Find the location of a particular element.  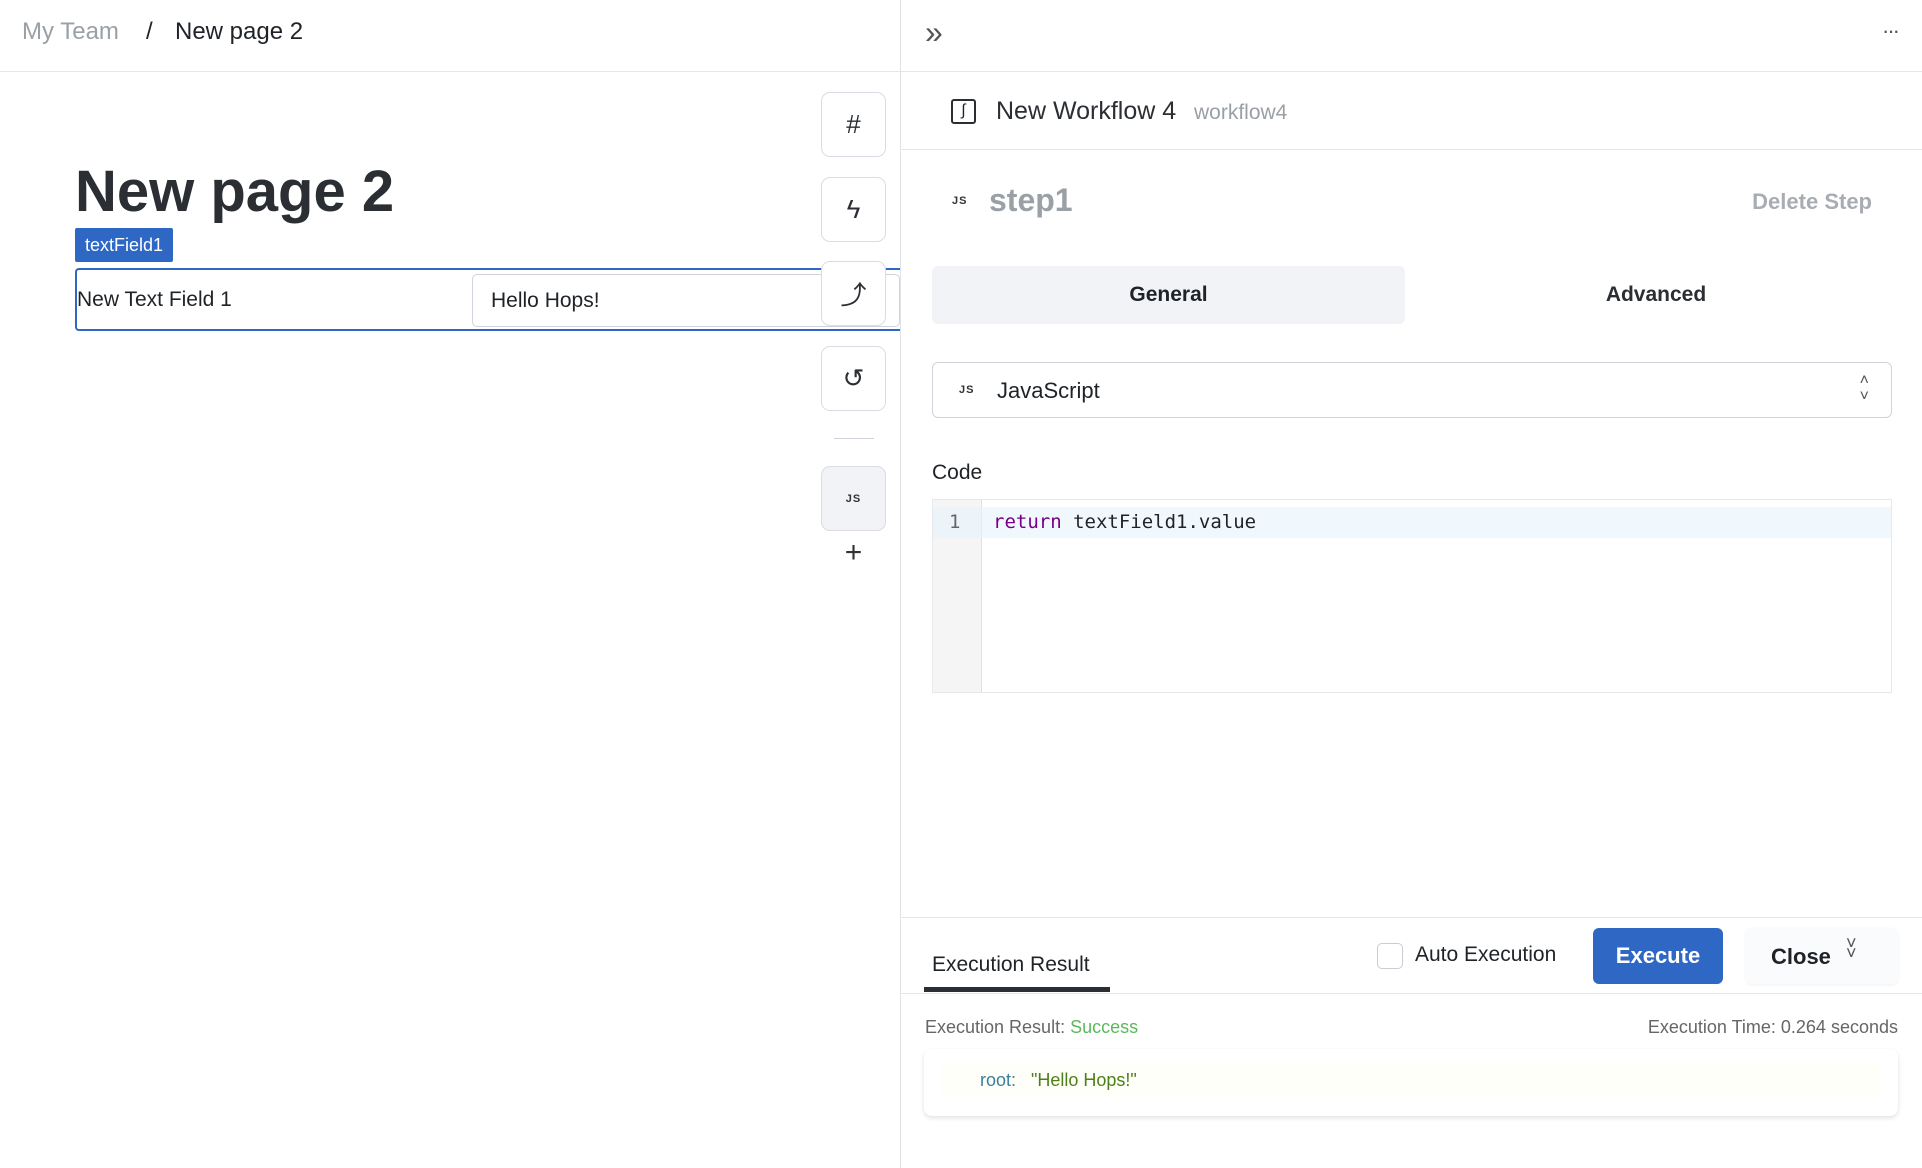

history-icon: ↺ is located at coordinates (853, 378).